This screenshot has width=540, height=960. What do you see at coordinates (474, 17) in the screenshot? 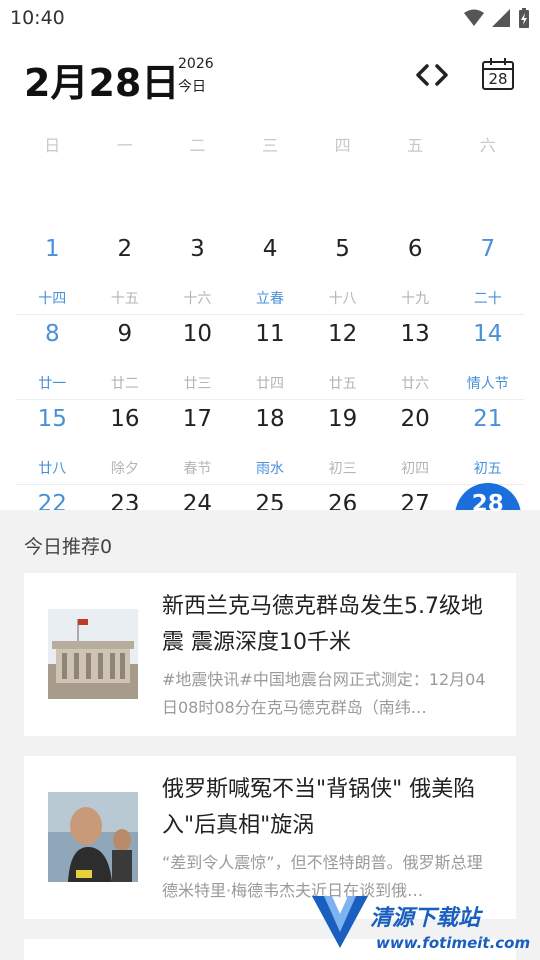
I see `wifi-icon` at bounding box center [474, 17].